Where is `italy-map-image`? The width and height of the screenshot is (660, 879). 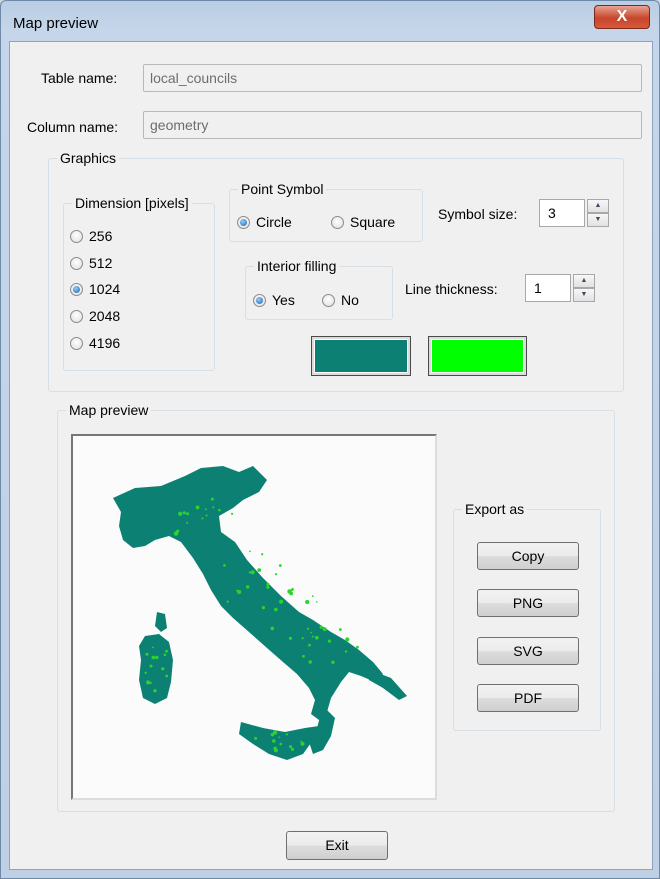
italy-map-image is located at coordinates (260, 613).